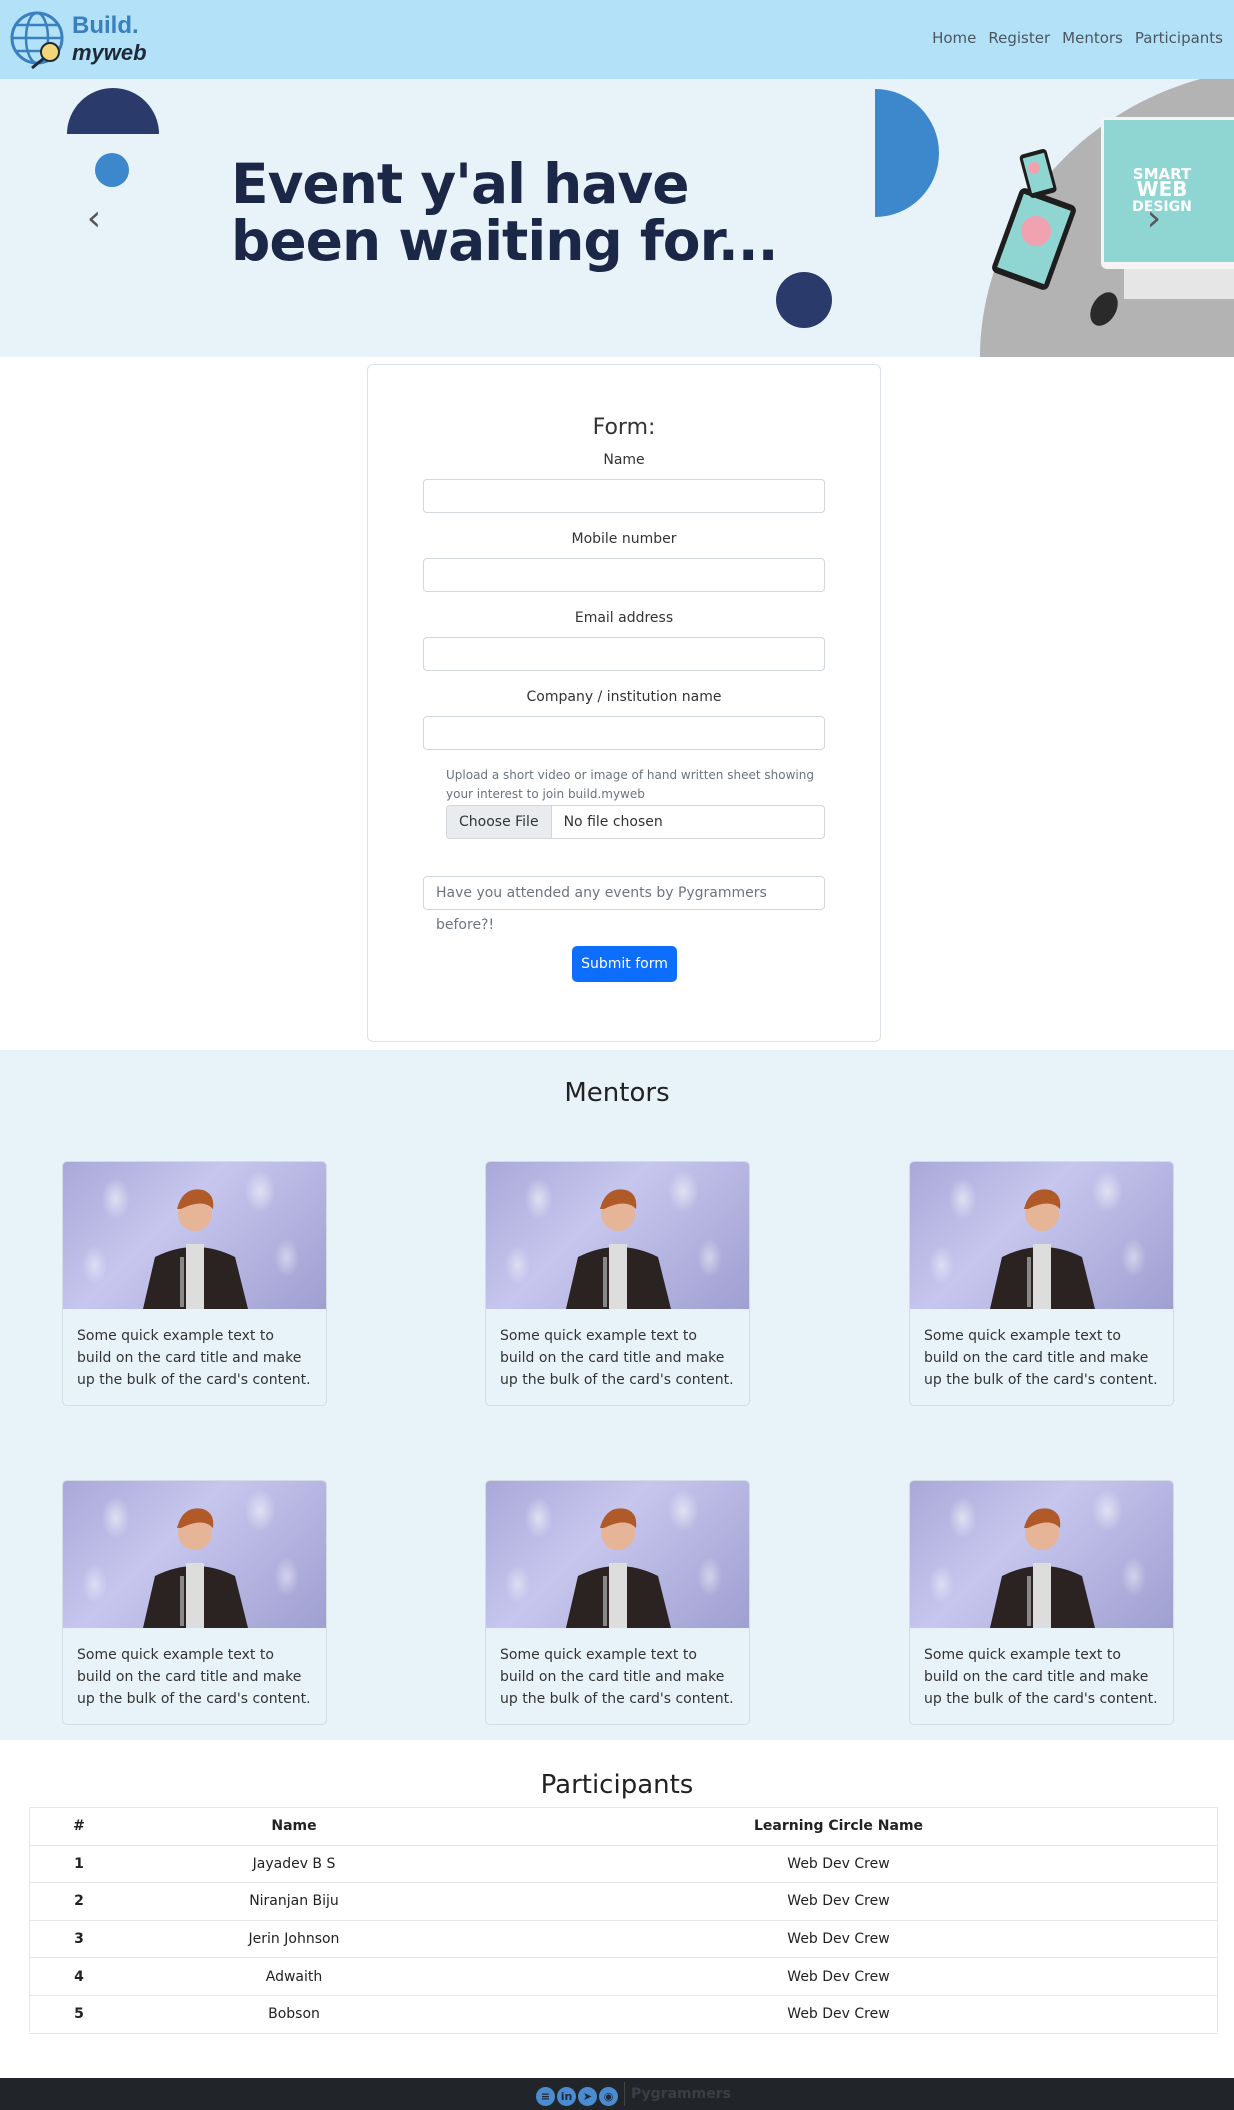  I want to click on company-label: Company / institution name, so click(624, 697).